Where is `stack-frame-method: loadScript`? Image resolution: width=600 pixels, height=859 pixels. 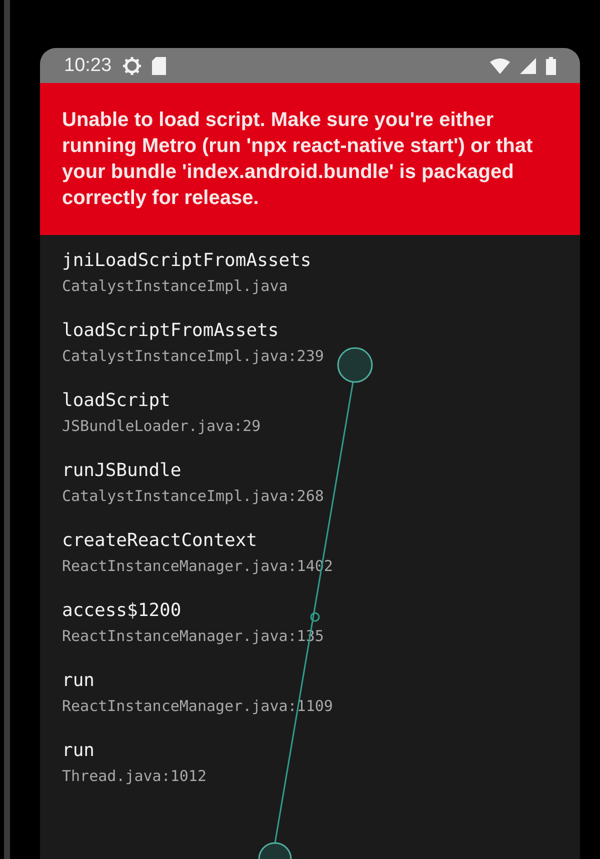
stack-frame-method: loadScript is located at coordinates (117, 401).